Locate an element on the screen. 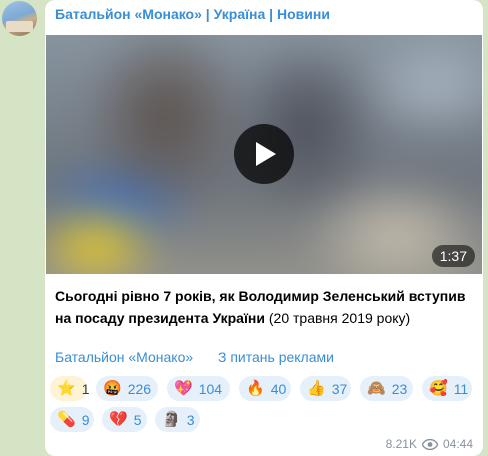 The height and width of the screenshot is (456, 488). channel-name: Батальйон «Монако» | Україна | Новини is located at coordinates (192, 14).